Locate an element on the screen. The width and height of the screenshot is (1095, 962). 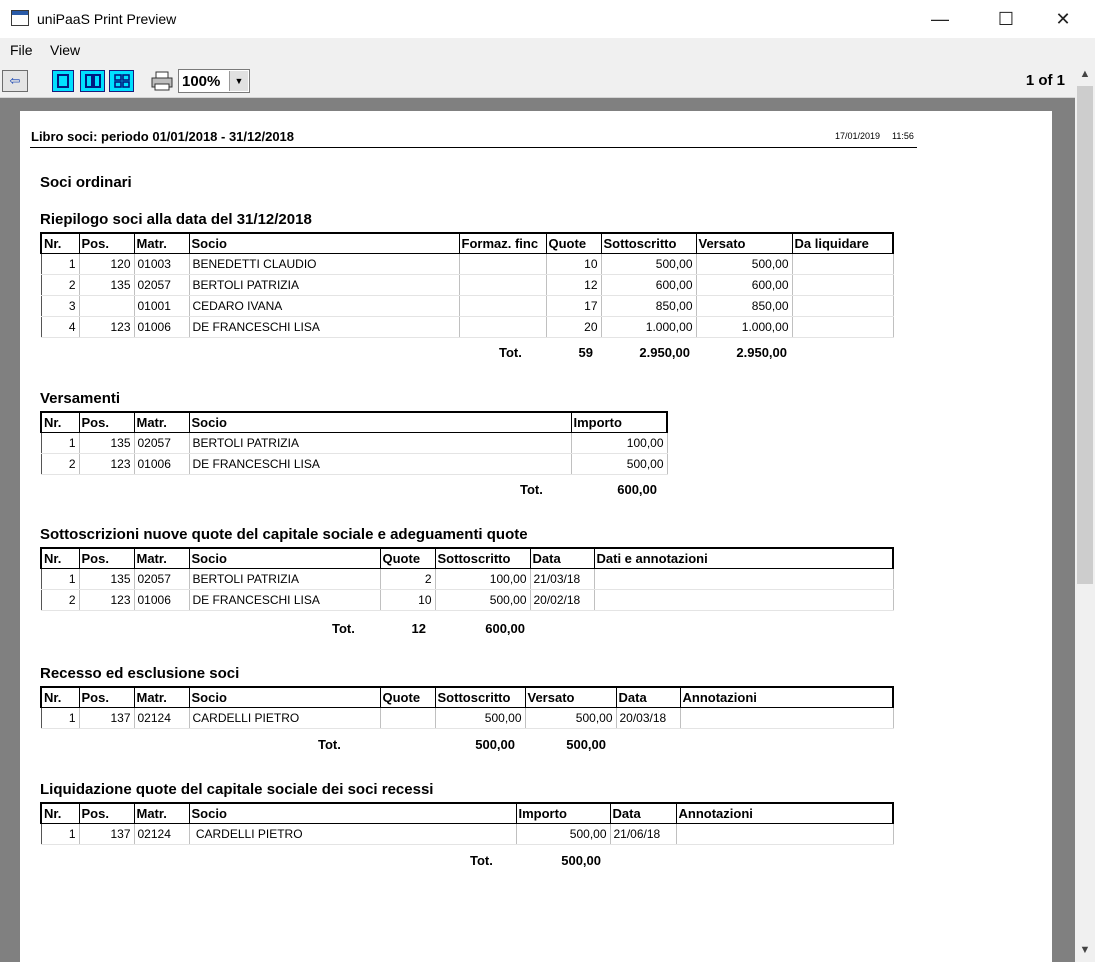
printer-icon is located at coordinates (162, 81).